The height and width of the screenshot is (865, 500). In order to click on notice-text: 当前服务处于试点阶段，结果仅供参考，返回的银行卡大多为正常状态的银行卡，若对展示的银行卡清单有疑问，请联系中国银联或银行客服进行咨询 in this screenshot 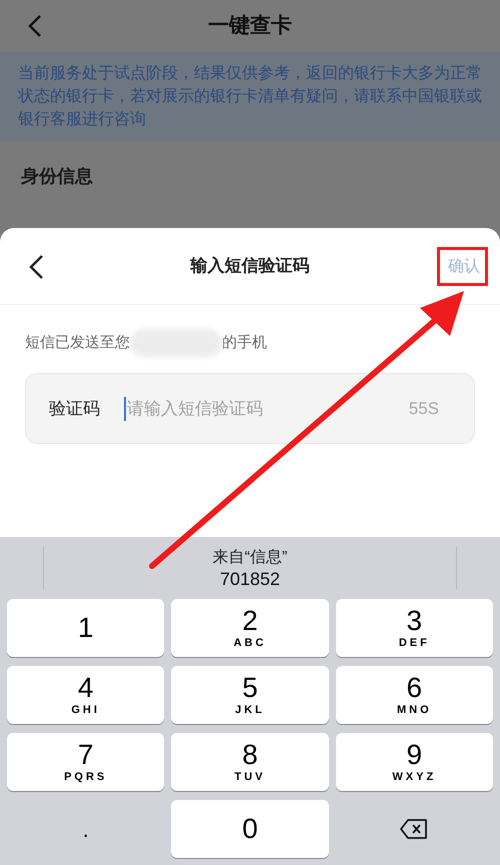, I will do `click(250, 97)`.